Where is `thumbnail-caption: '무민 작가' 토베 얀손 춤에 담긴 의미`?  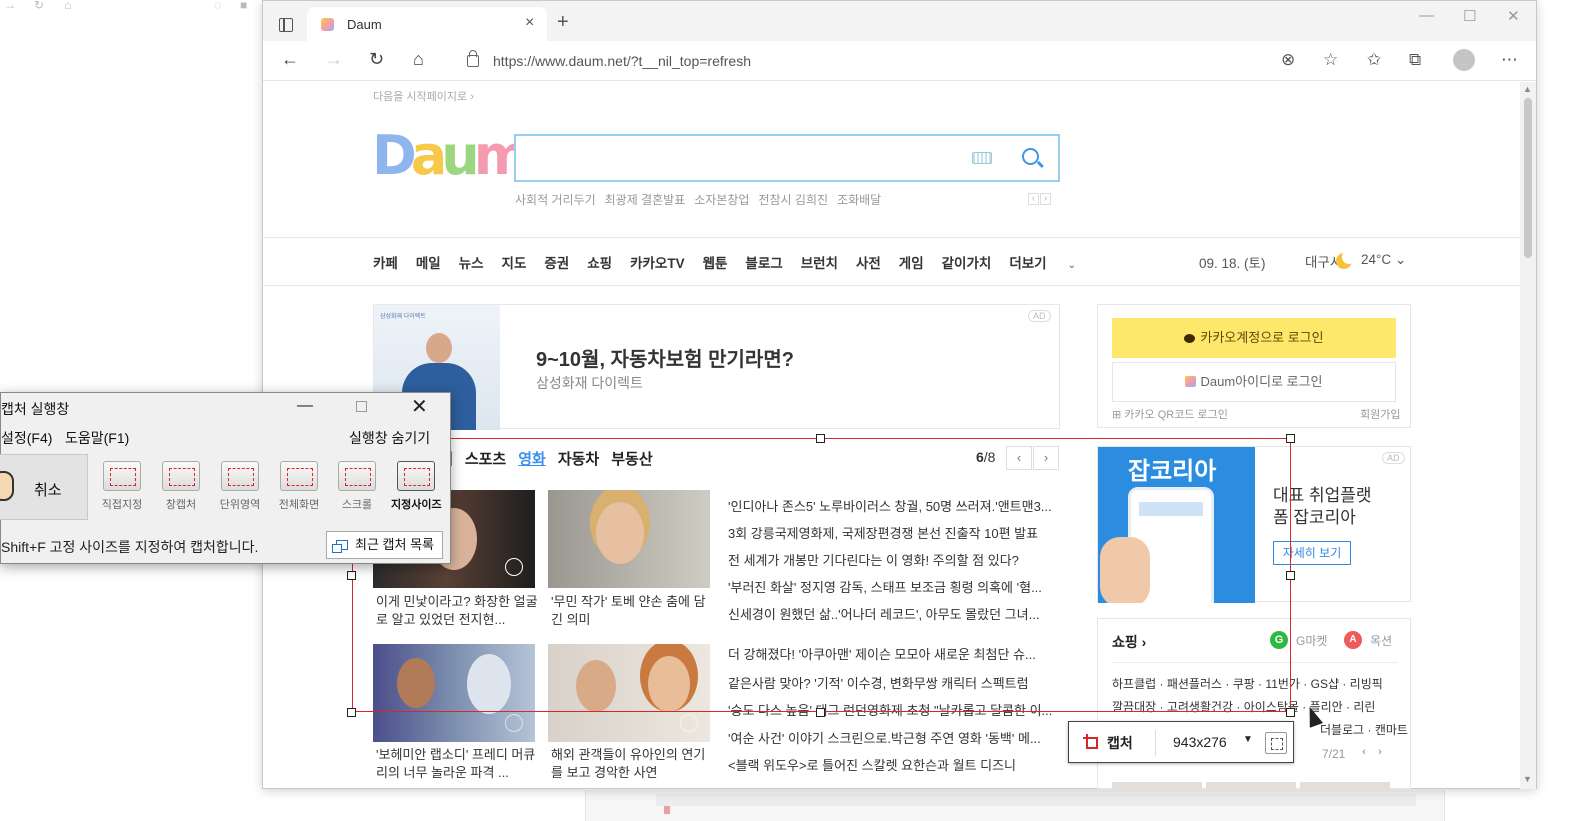 thumbnail-caption: '무민 작가' 토베 얀손 춤에 담긴 의미 is located at coordinates (632, 611).